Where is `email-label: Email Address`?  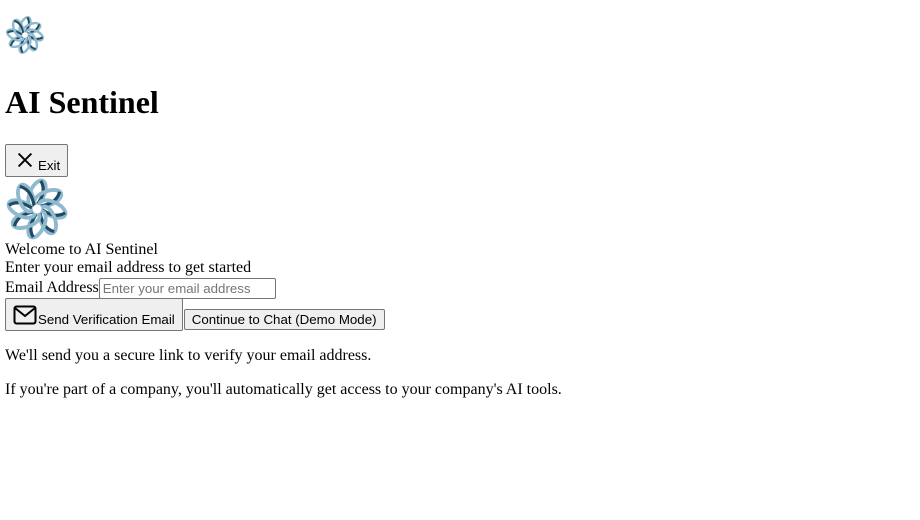
email-label: Email Address is located at coordinates (52, 287).